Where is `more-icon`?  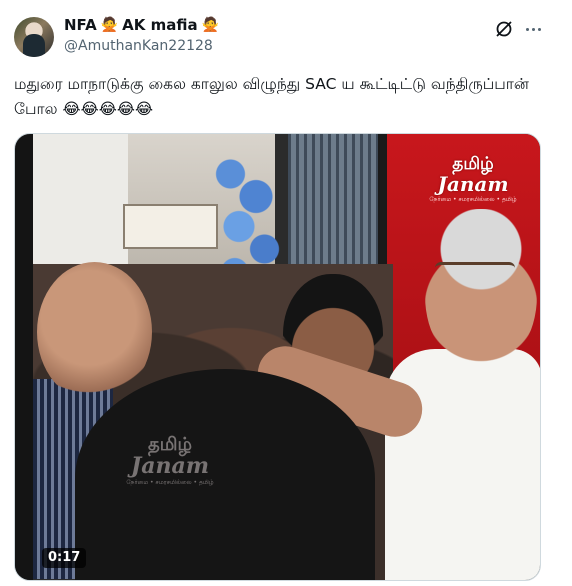 more-icon is located at coordinates (533, 29).